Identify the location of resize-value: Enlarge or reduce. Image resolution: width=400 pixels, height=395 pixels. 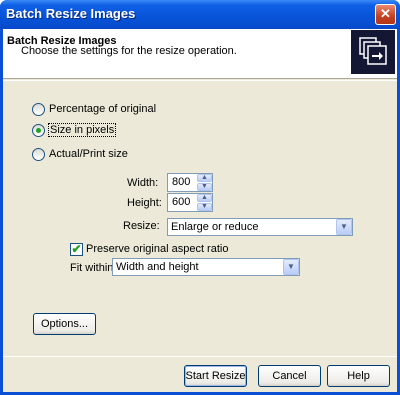
(215, 227).